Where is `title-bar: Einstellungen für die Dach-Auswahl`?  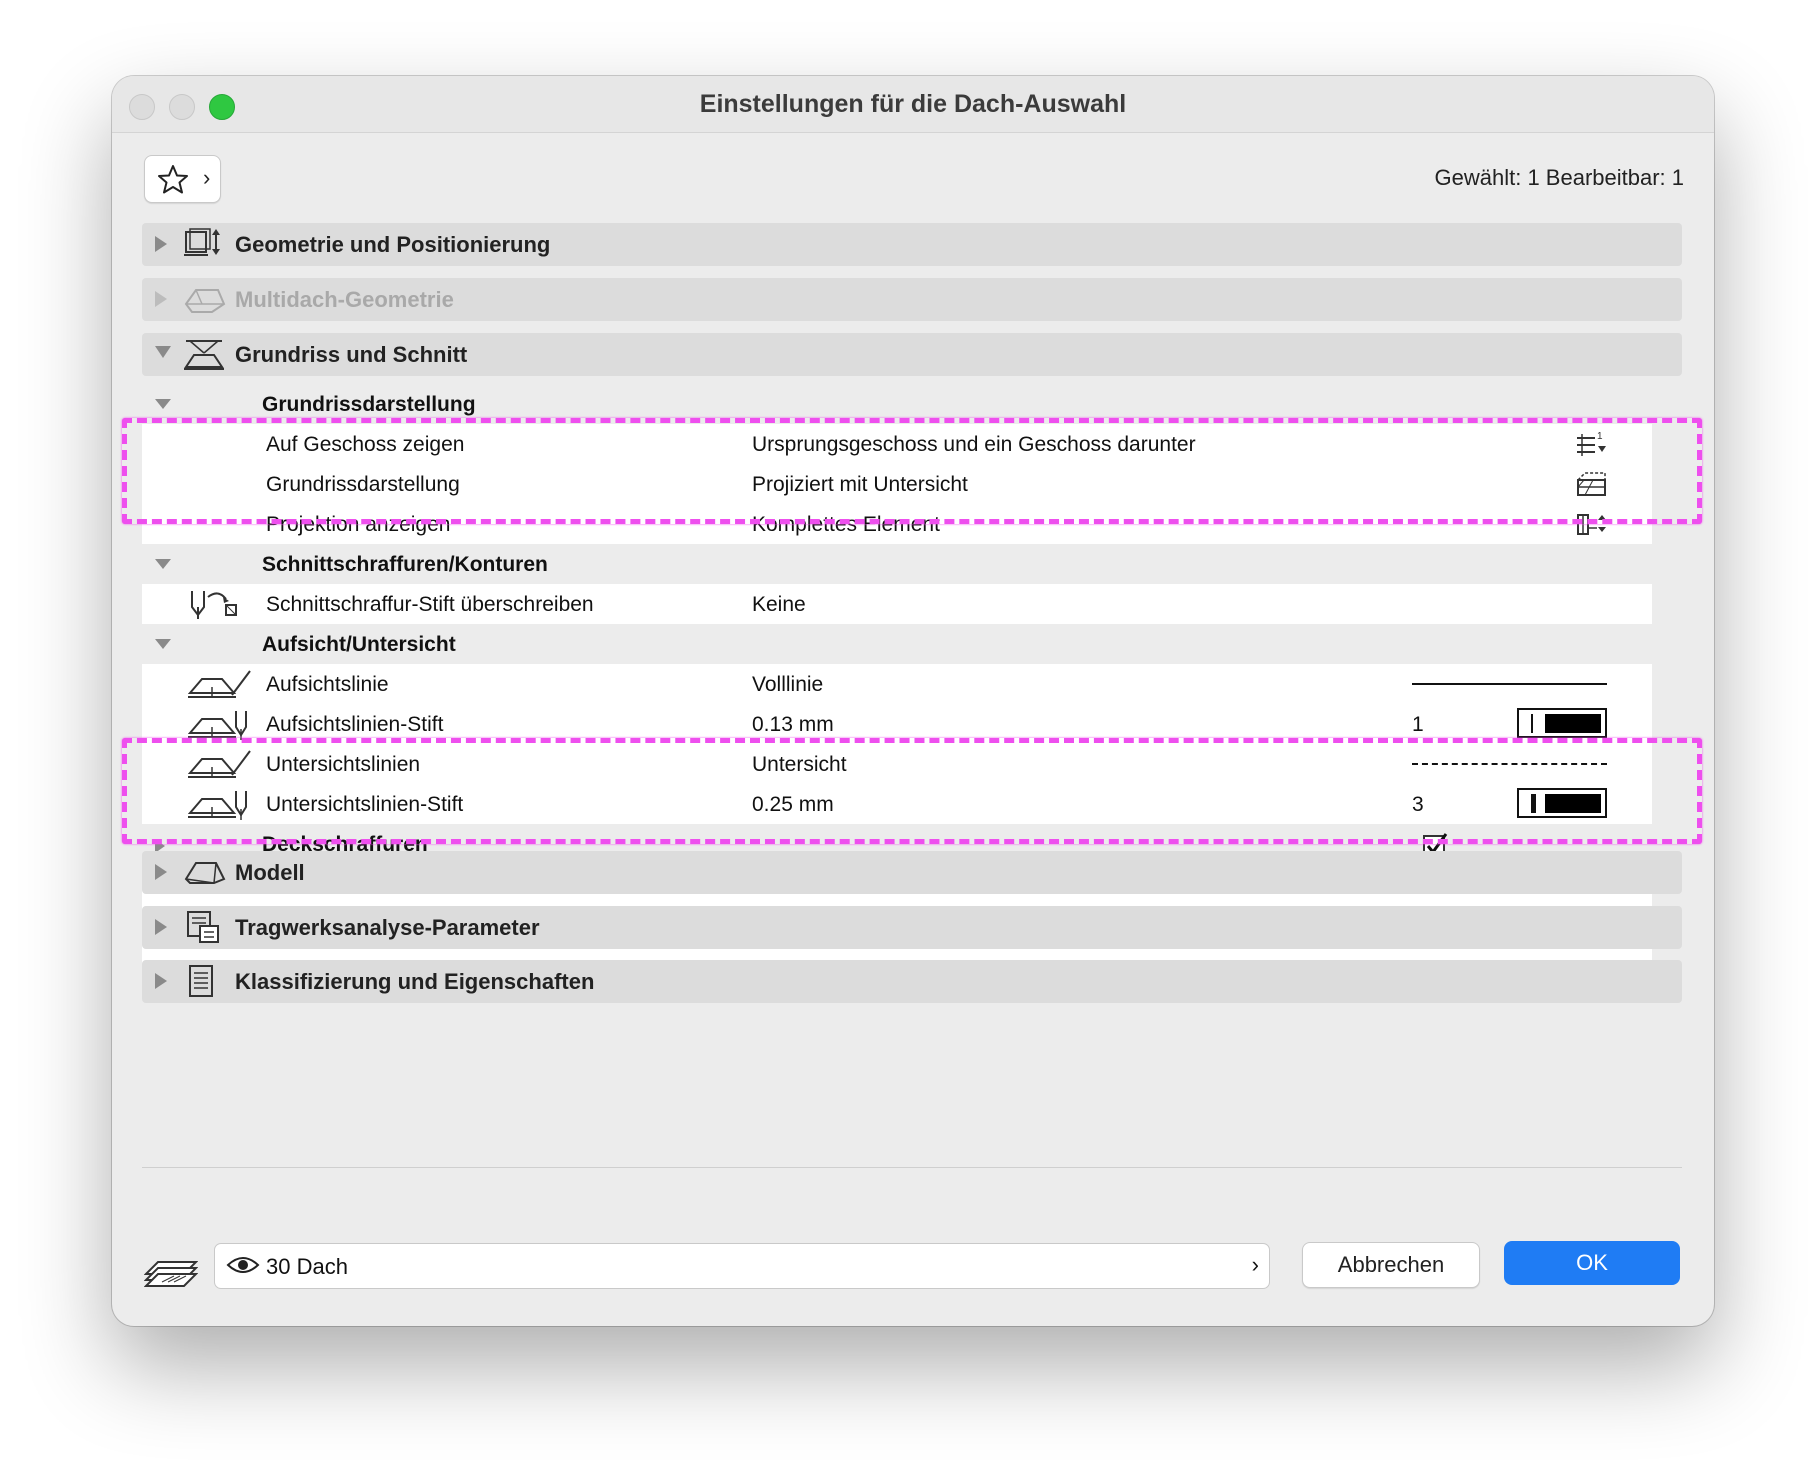 title-bar: Einstellungen für die Dach-Auswahl is located at coordinates (913, 104).